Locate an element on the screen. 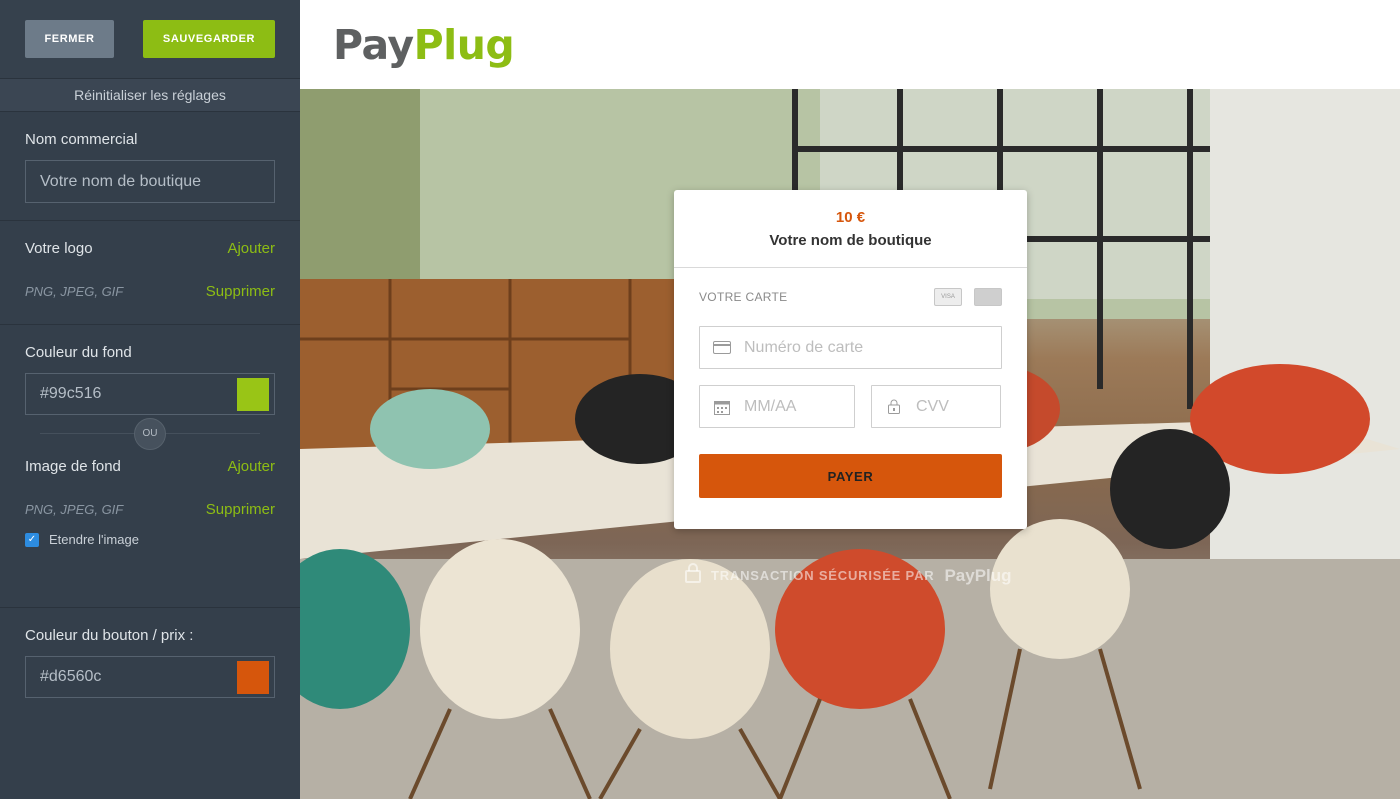 The width and height of the screenshot is (1400, 799). card-number-placeholder: Numéro de carte is located at coordinates (804, 347).